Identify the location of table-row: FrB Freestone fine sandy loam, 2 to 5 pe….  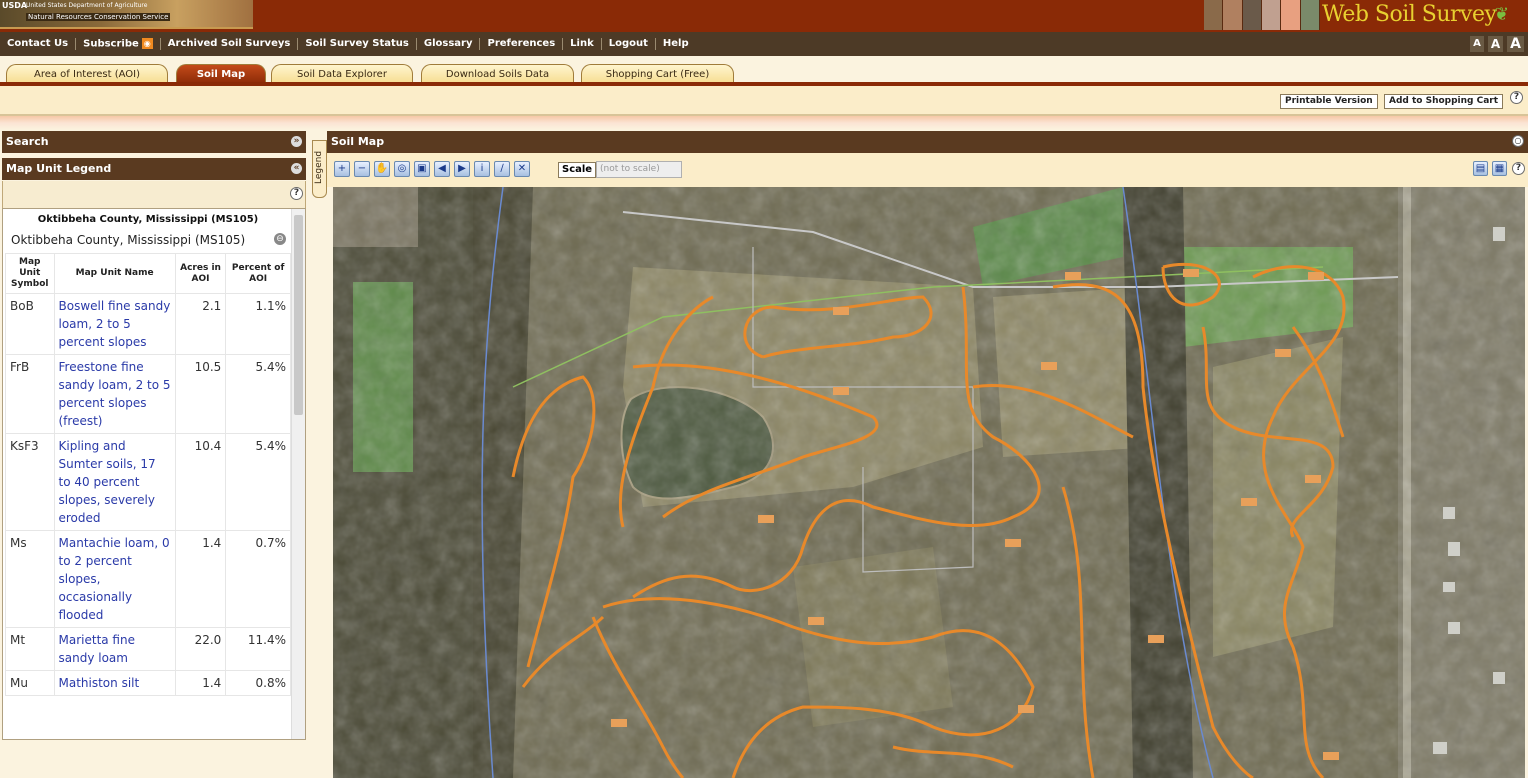
(148, 394).